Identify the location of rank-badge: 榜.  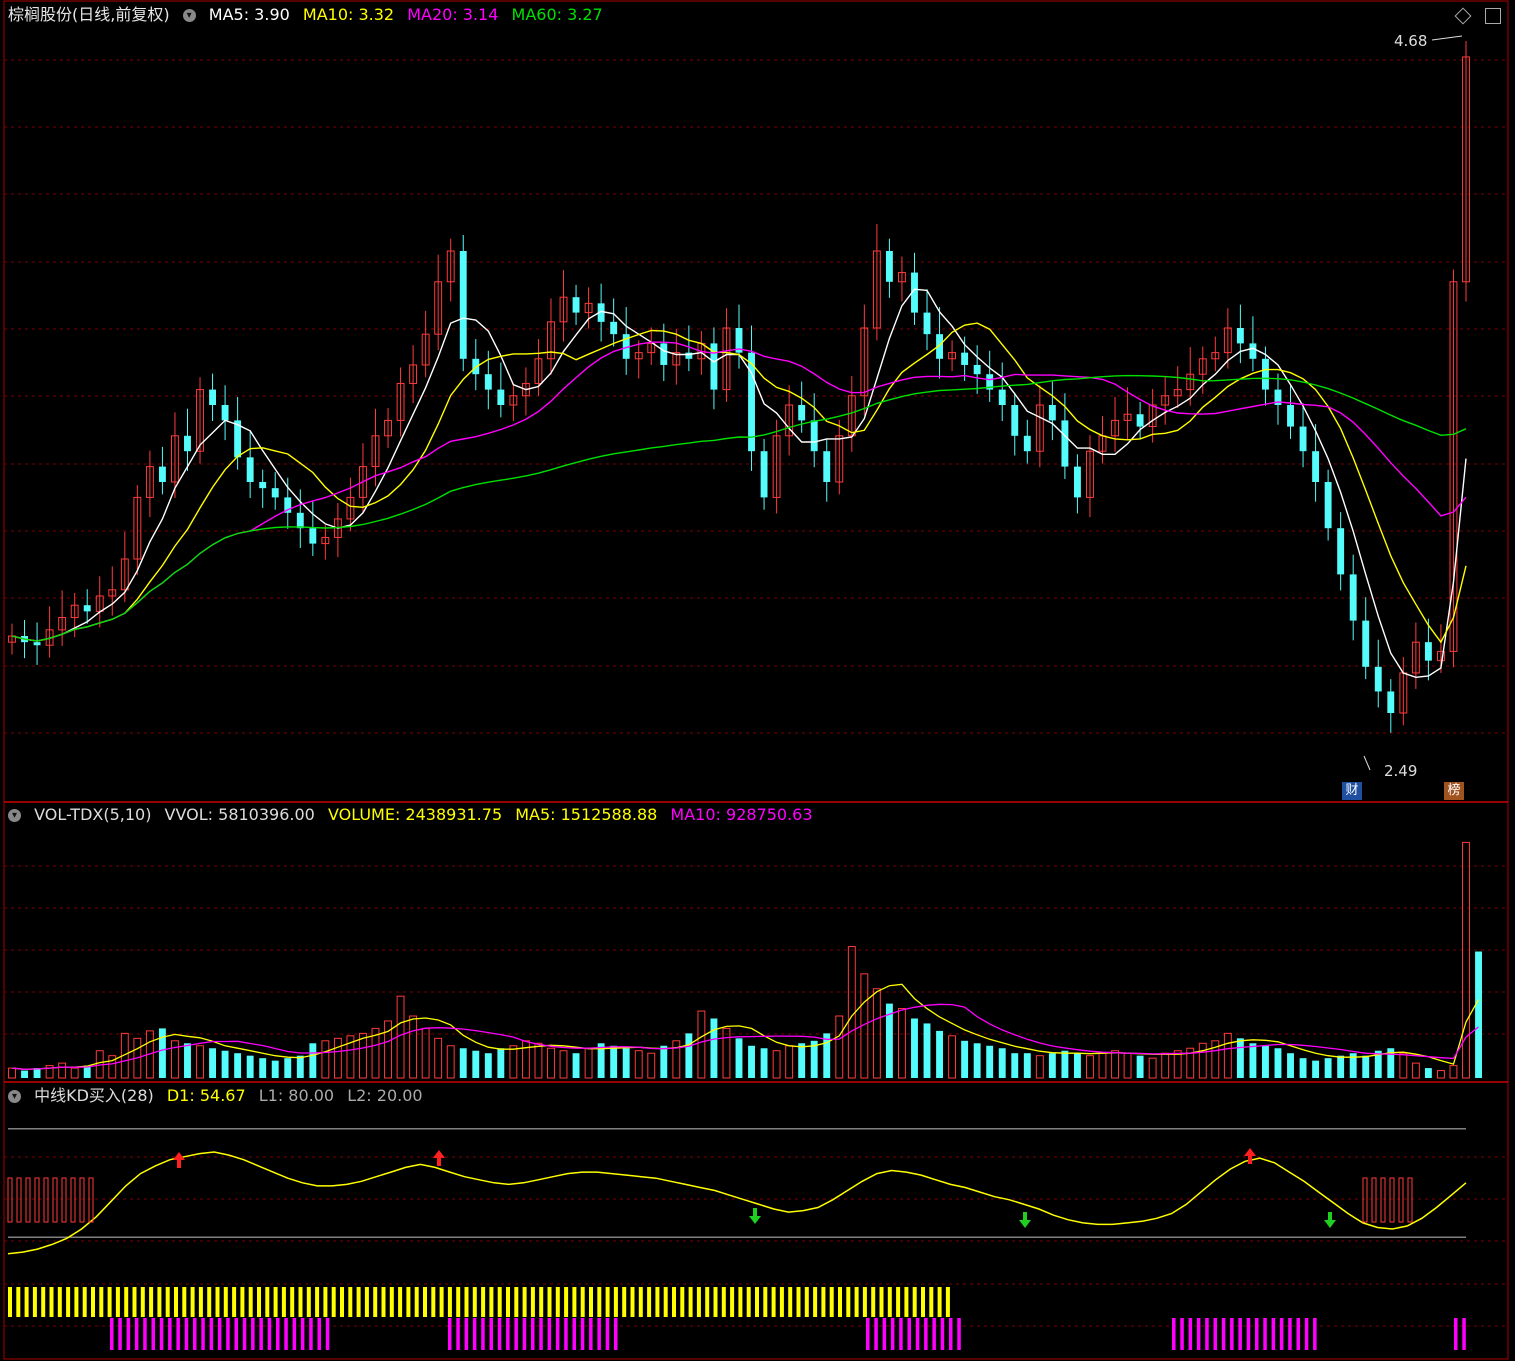
(1454, 791).